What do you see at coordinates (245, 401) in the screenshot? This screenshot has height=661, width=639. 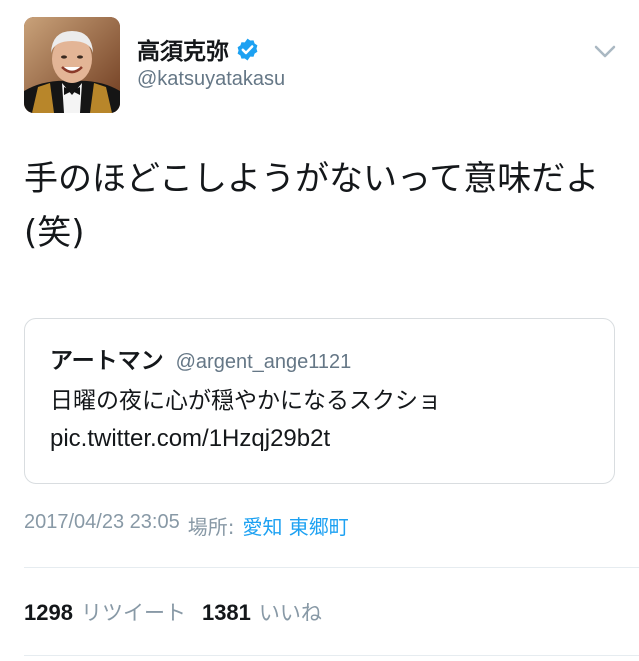 I see `quoted-tweet-text: 日曜の夜に心が穏やかになるスクショ` at bounding box center [245, 401].